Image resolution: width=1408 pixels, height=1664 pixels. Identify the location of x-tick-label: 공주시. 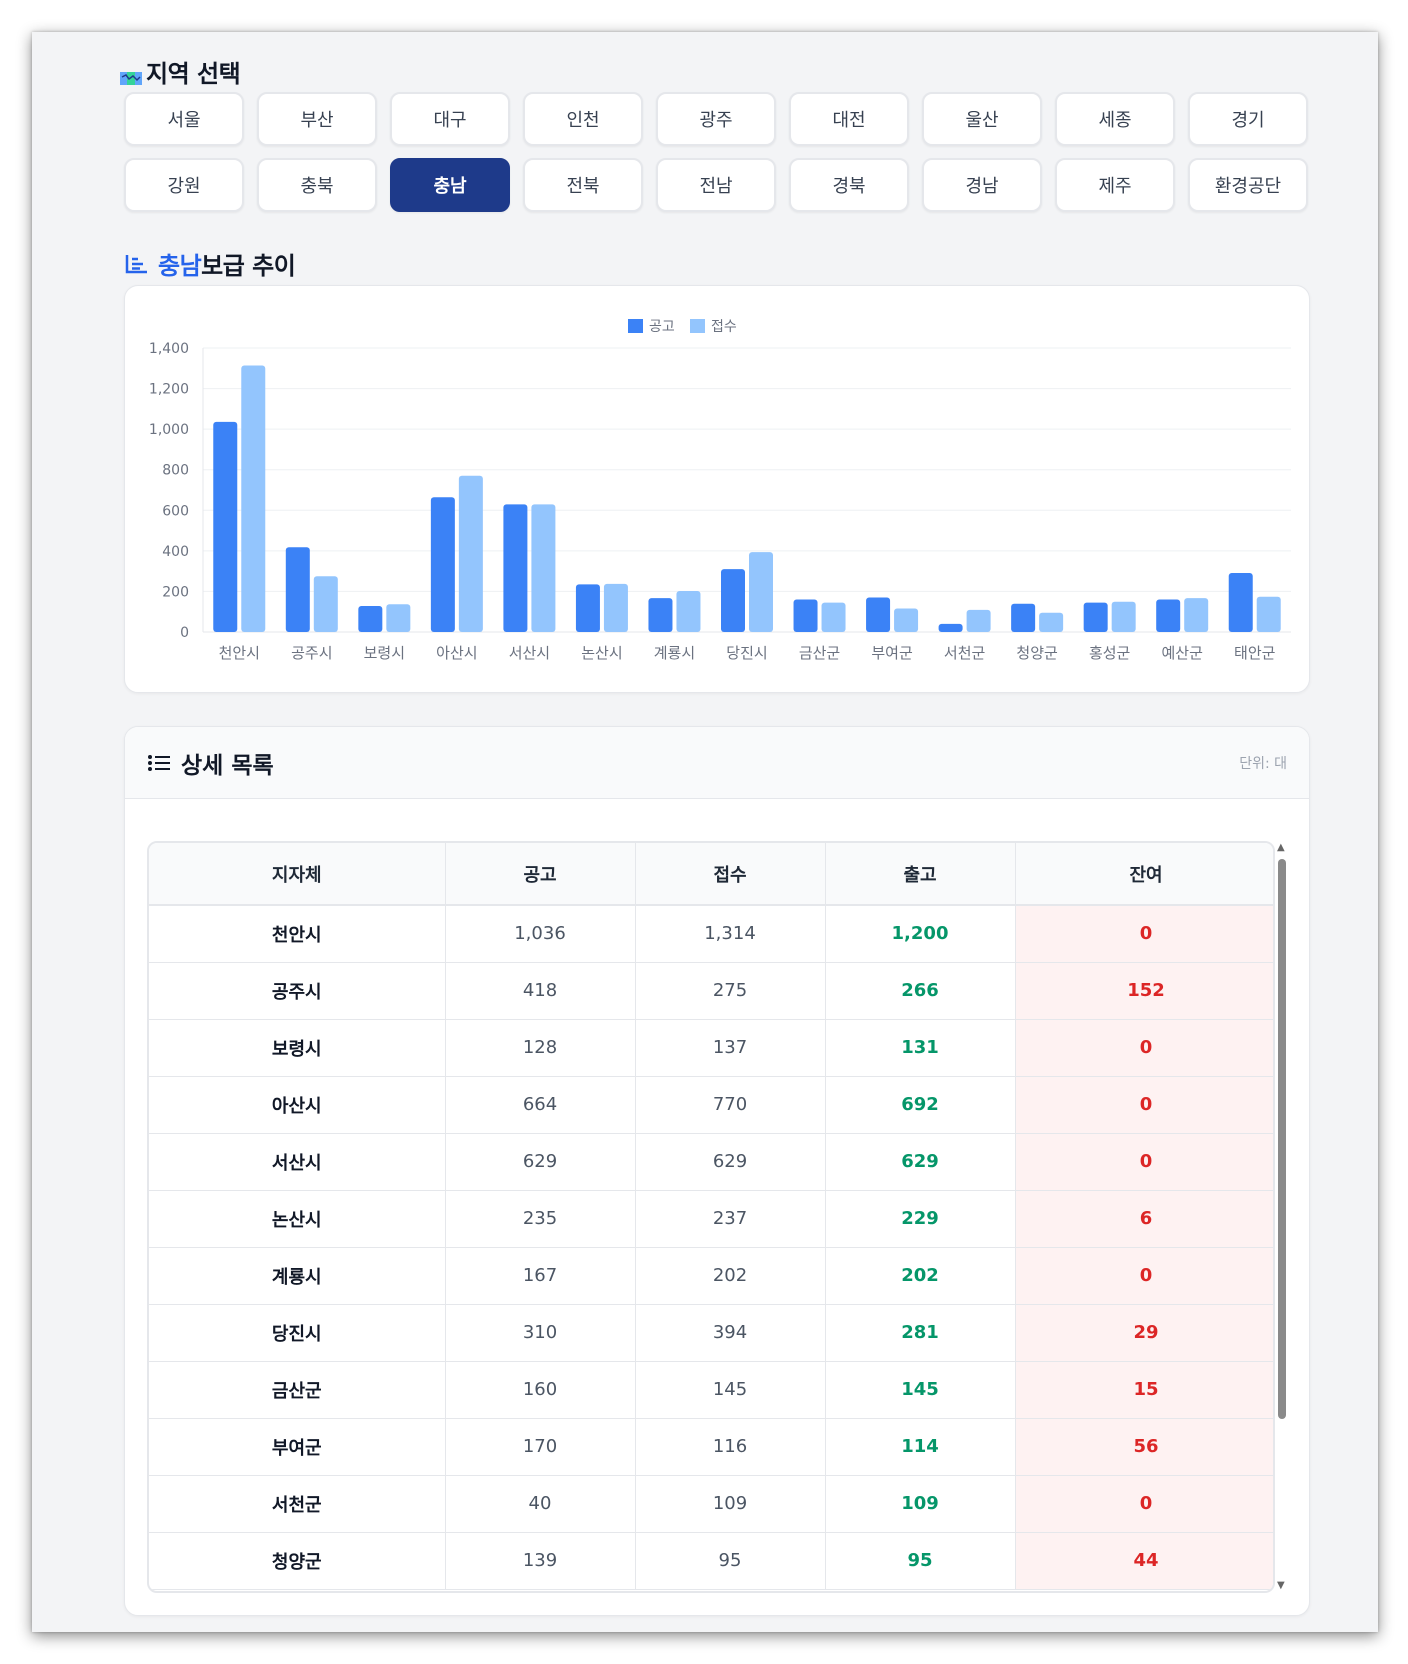
(311, 653).